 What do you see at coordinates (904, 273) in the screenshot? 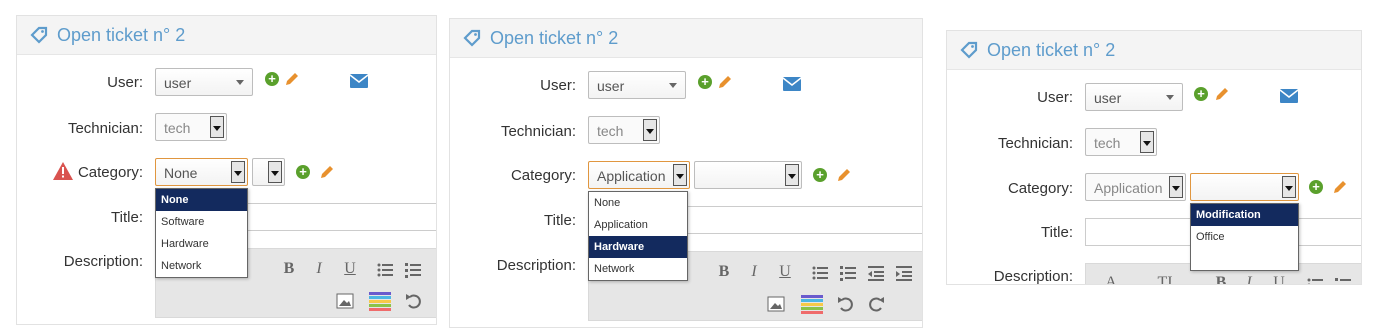
I see `indent-icon` at bounding box center [904, 273].